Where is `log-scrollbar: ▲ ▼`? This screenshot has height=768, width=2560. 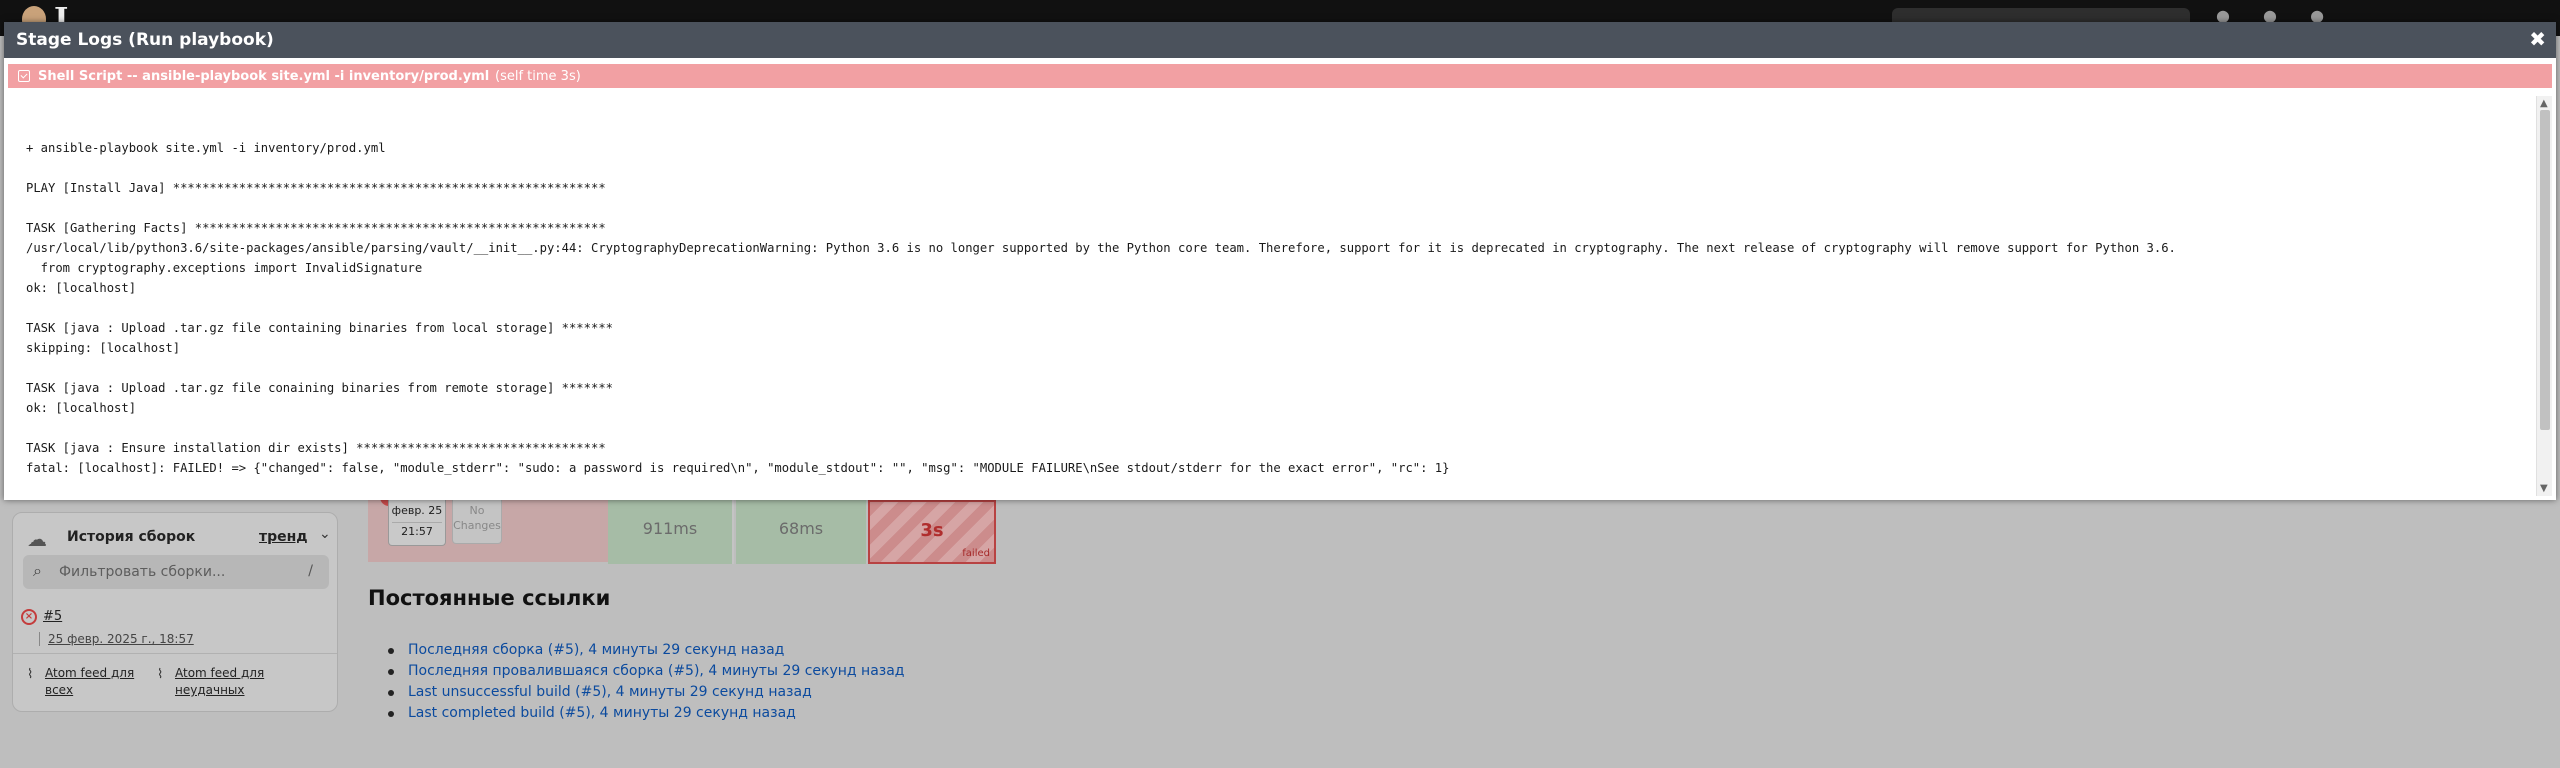 log-scrollbar: ▲ ▼ is located at coordinates (2544, 296).